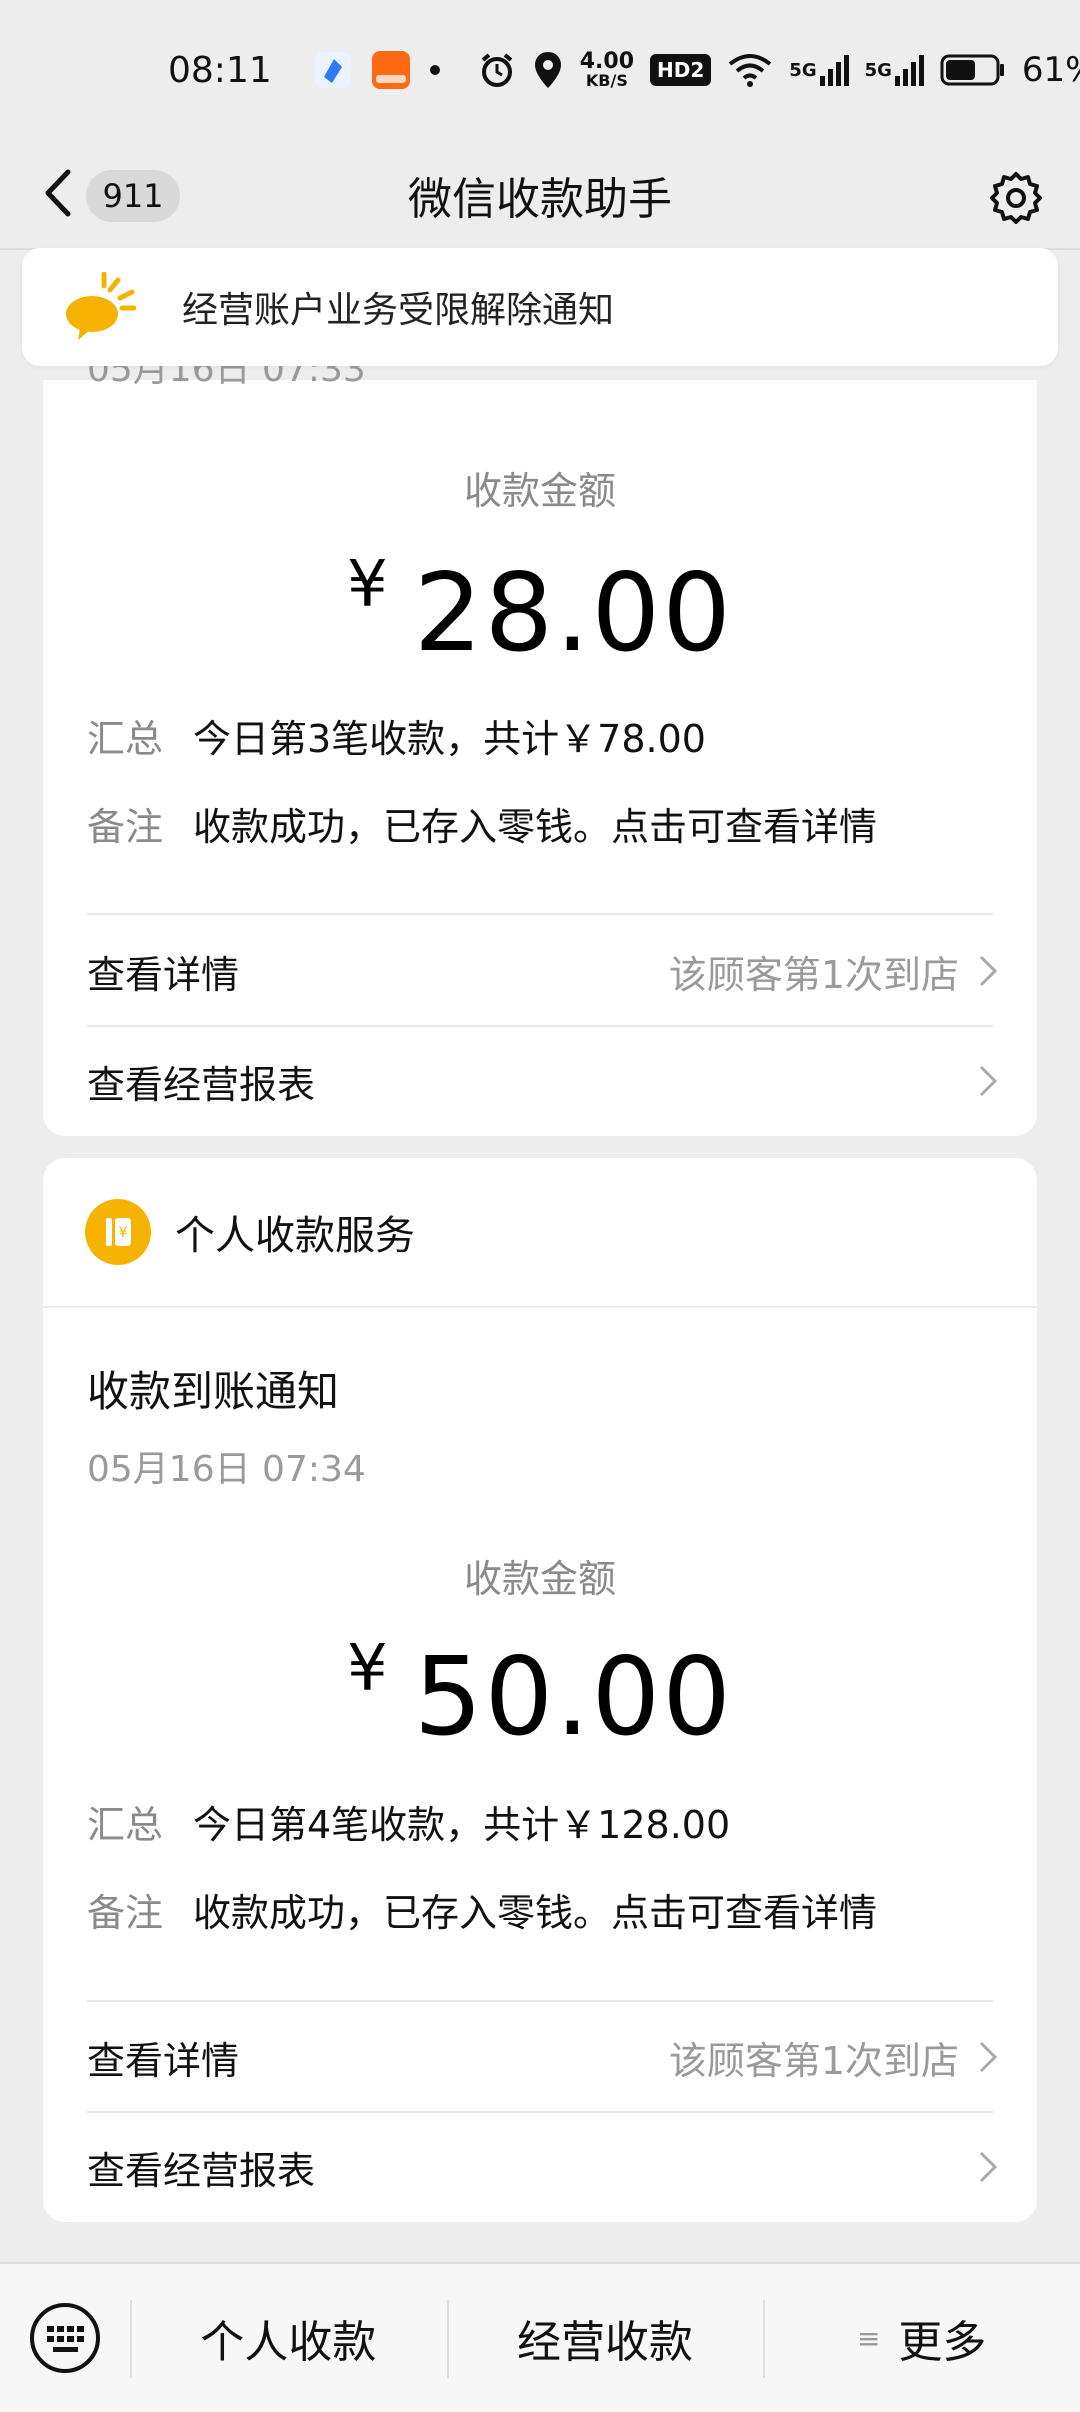 This screenshot has height=2412, width=1080. What do you see at coordinates (819, 70) in the screenshot?
I see `signal-5g-icon-1: 5G` at bounding box center [819, 70].